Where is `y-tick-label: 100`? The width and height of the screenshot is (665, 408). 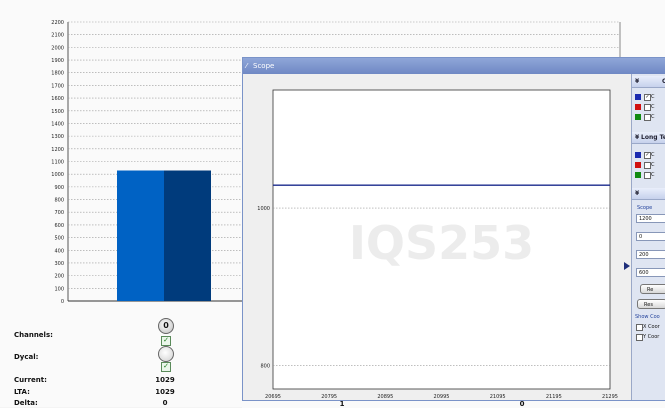 y-tick-label: 100 is located at coordinates (59, 289).